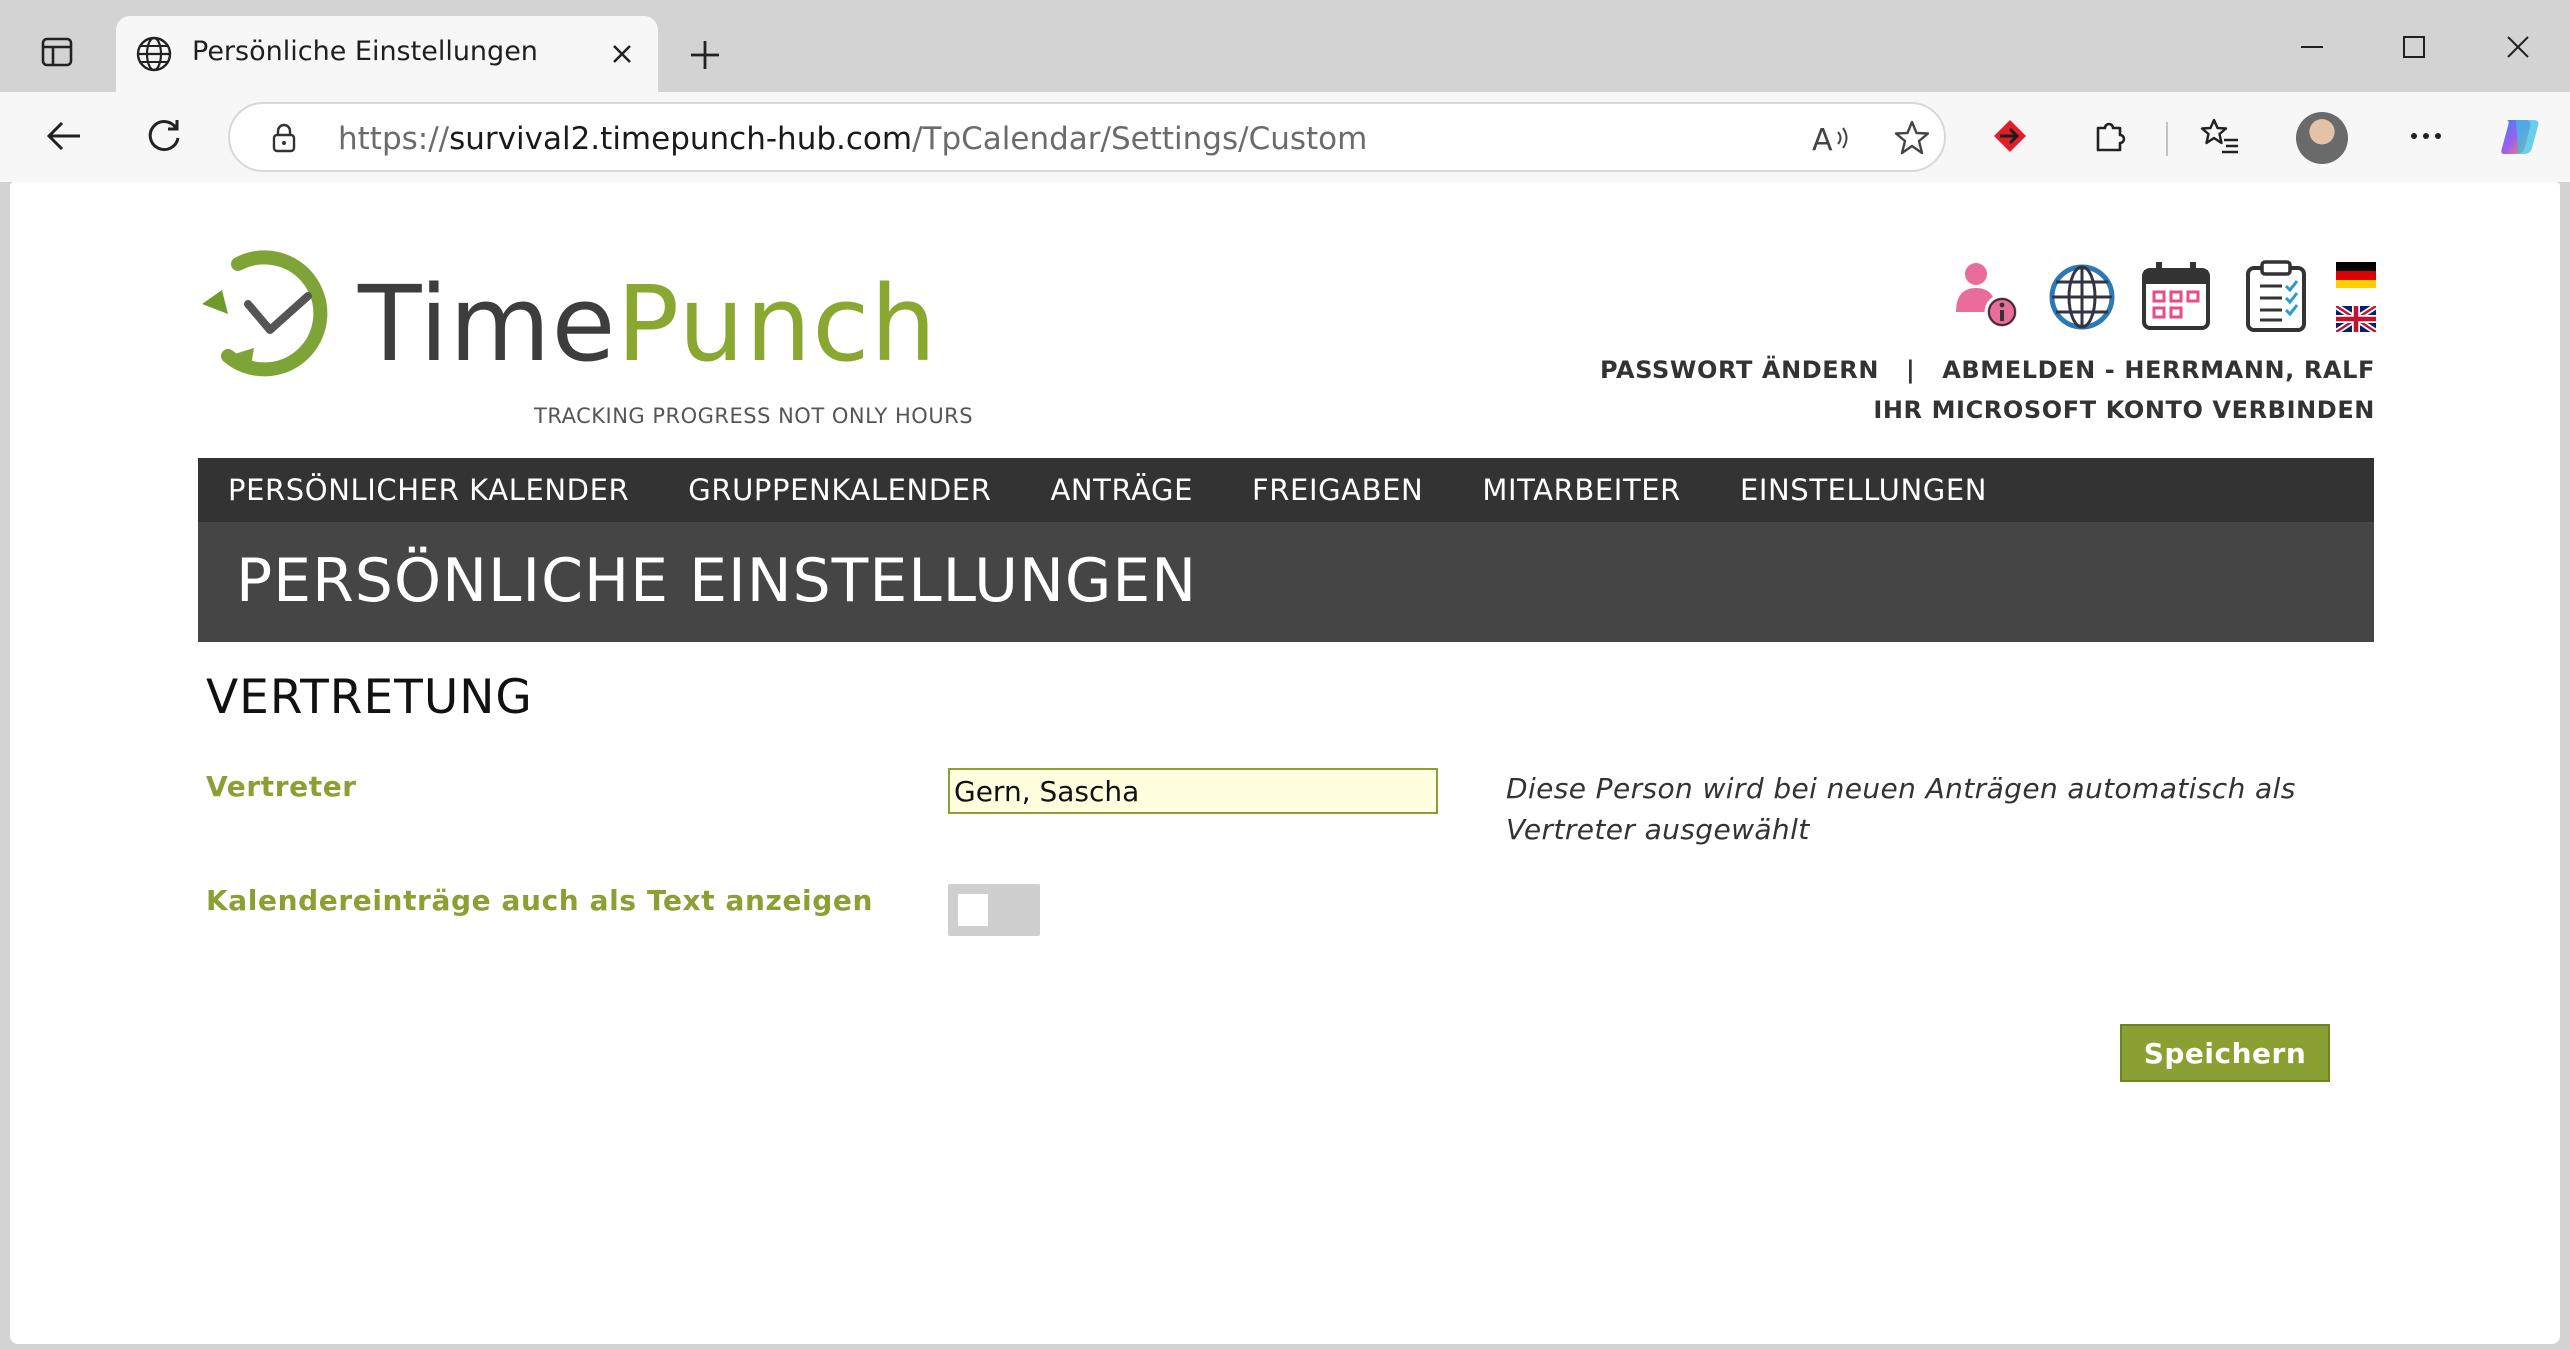  Describe the element at coordinates (648, 324) in the screenshot. I see `logo-wordmark: TimePunch` at that location.